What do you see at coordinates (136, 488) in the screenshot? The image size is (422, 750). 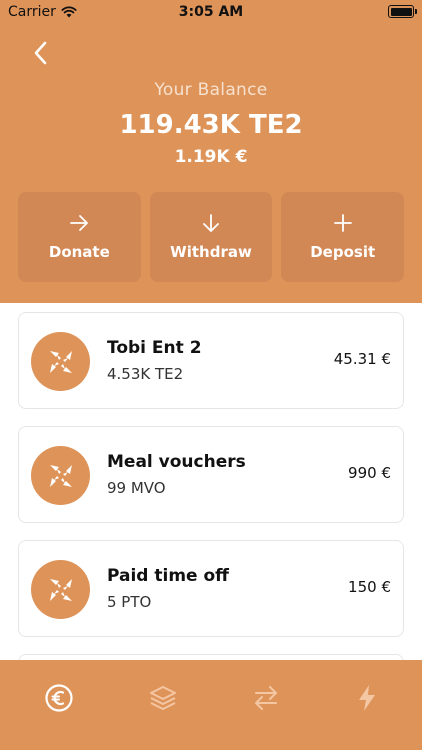 I see `asset-amount: 99 MVO` at bounding box center [136, 488].